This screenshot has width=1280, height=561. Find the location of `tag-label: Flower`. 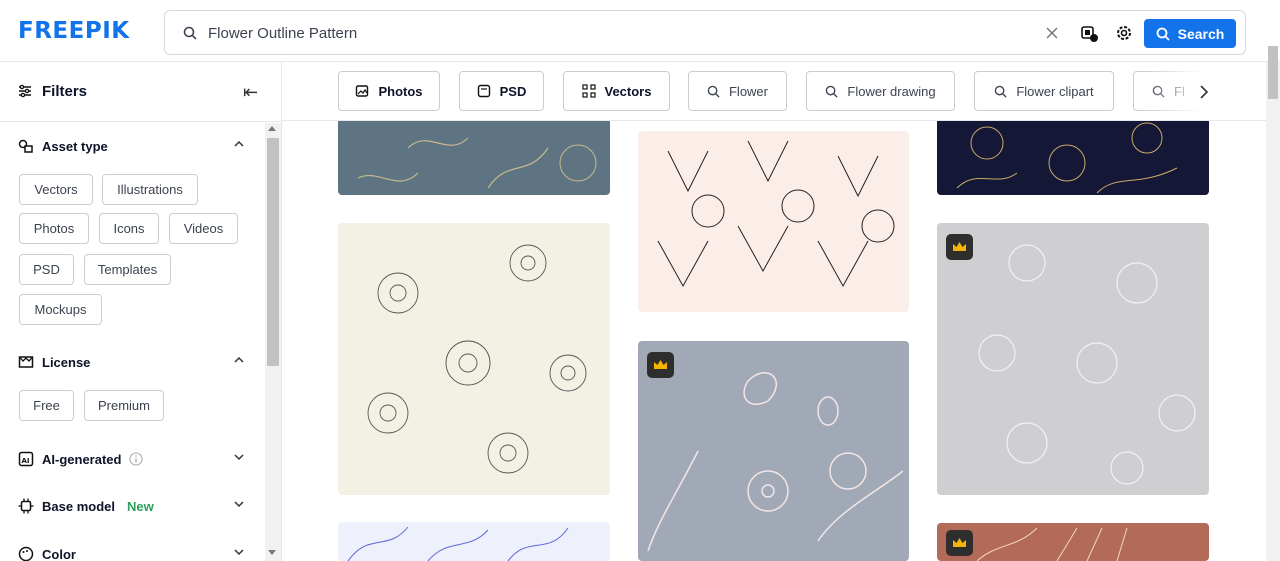

tag-label: Flower is located at coordinates (748, 91).